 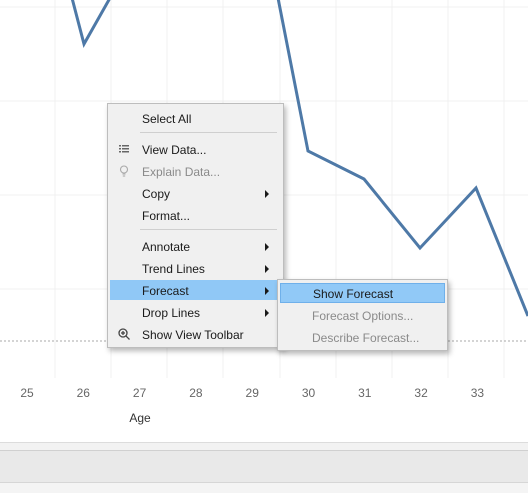 What do you see at coordinates (195, 118) in the screenshot?
I see `menu-item-select-all: Select All` at bounding box center [195, 118].